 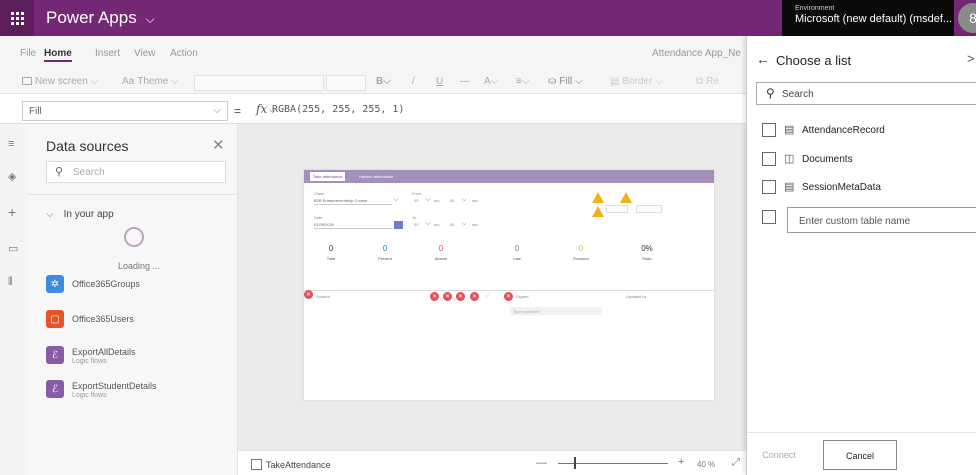 What do you see at coordinates (814, 60) in the screenshot?
I see `panel-title: Choose a list` at bounding box center [814, 60].